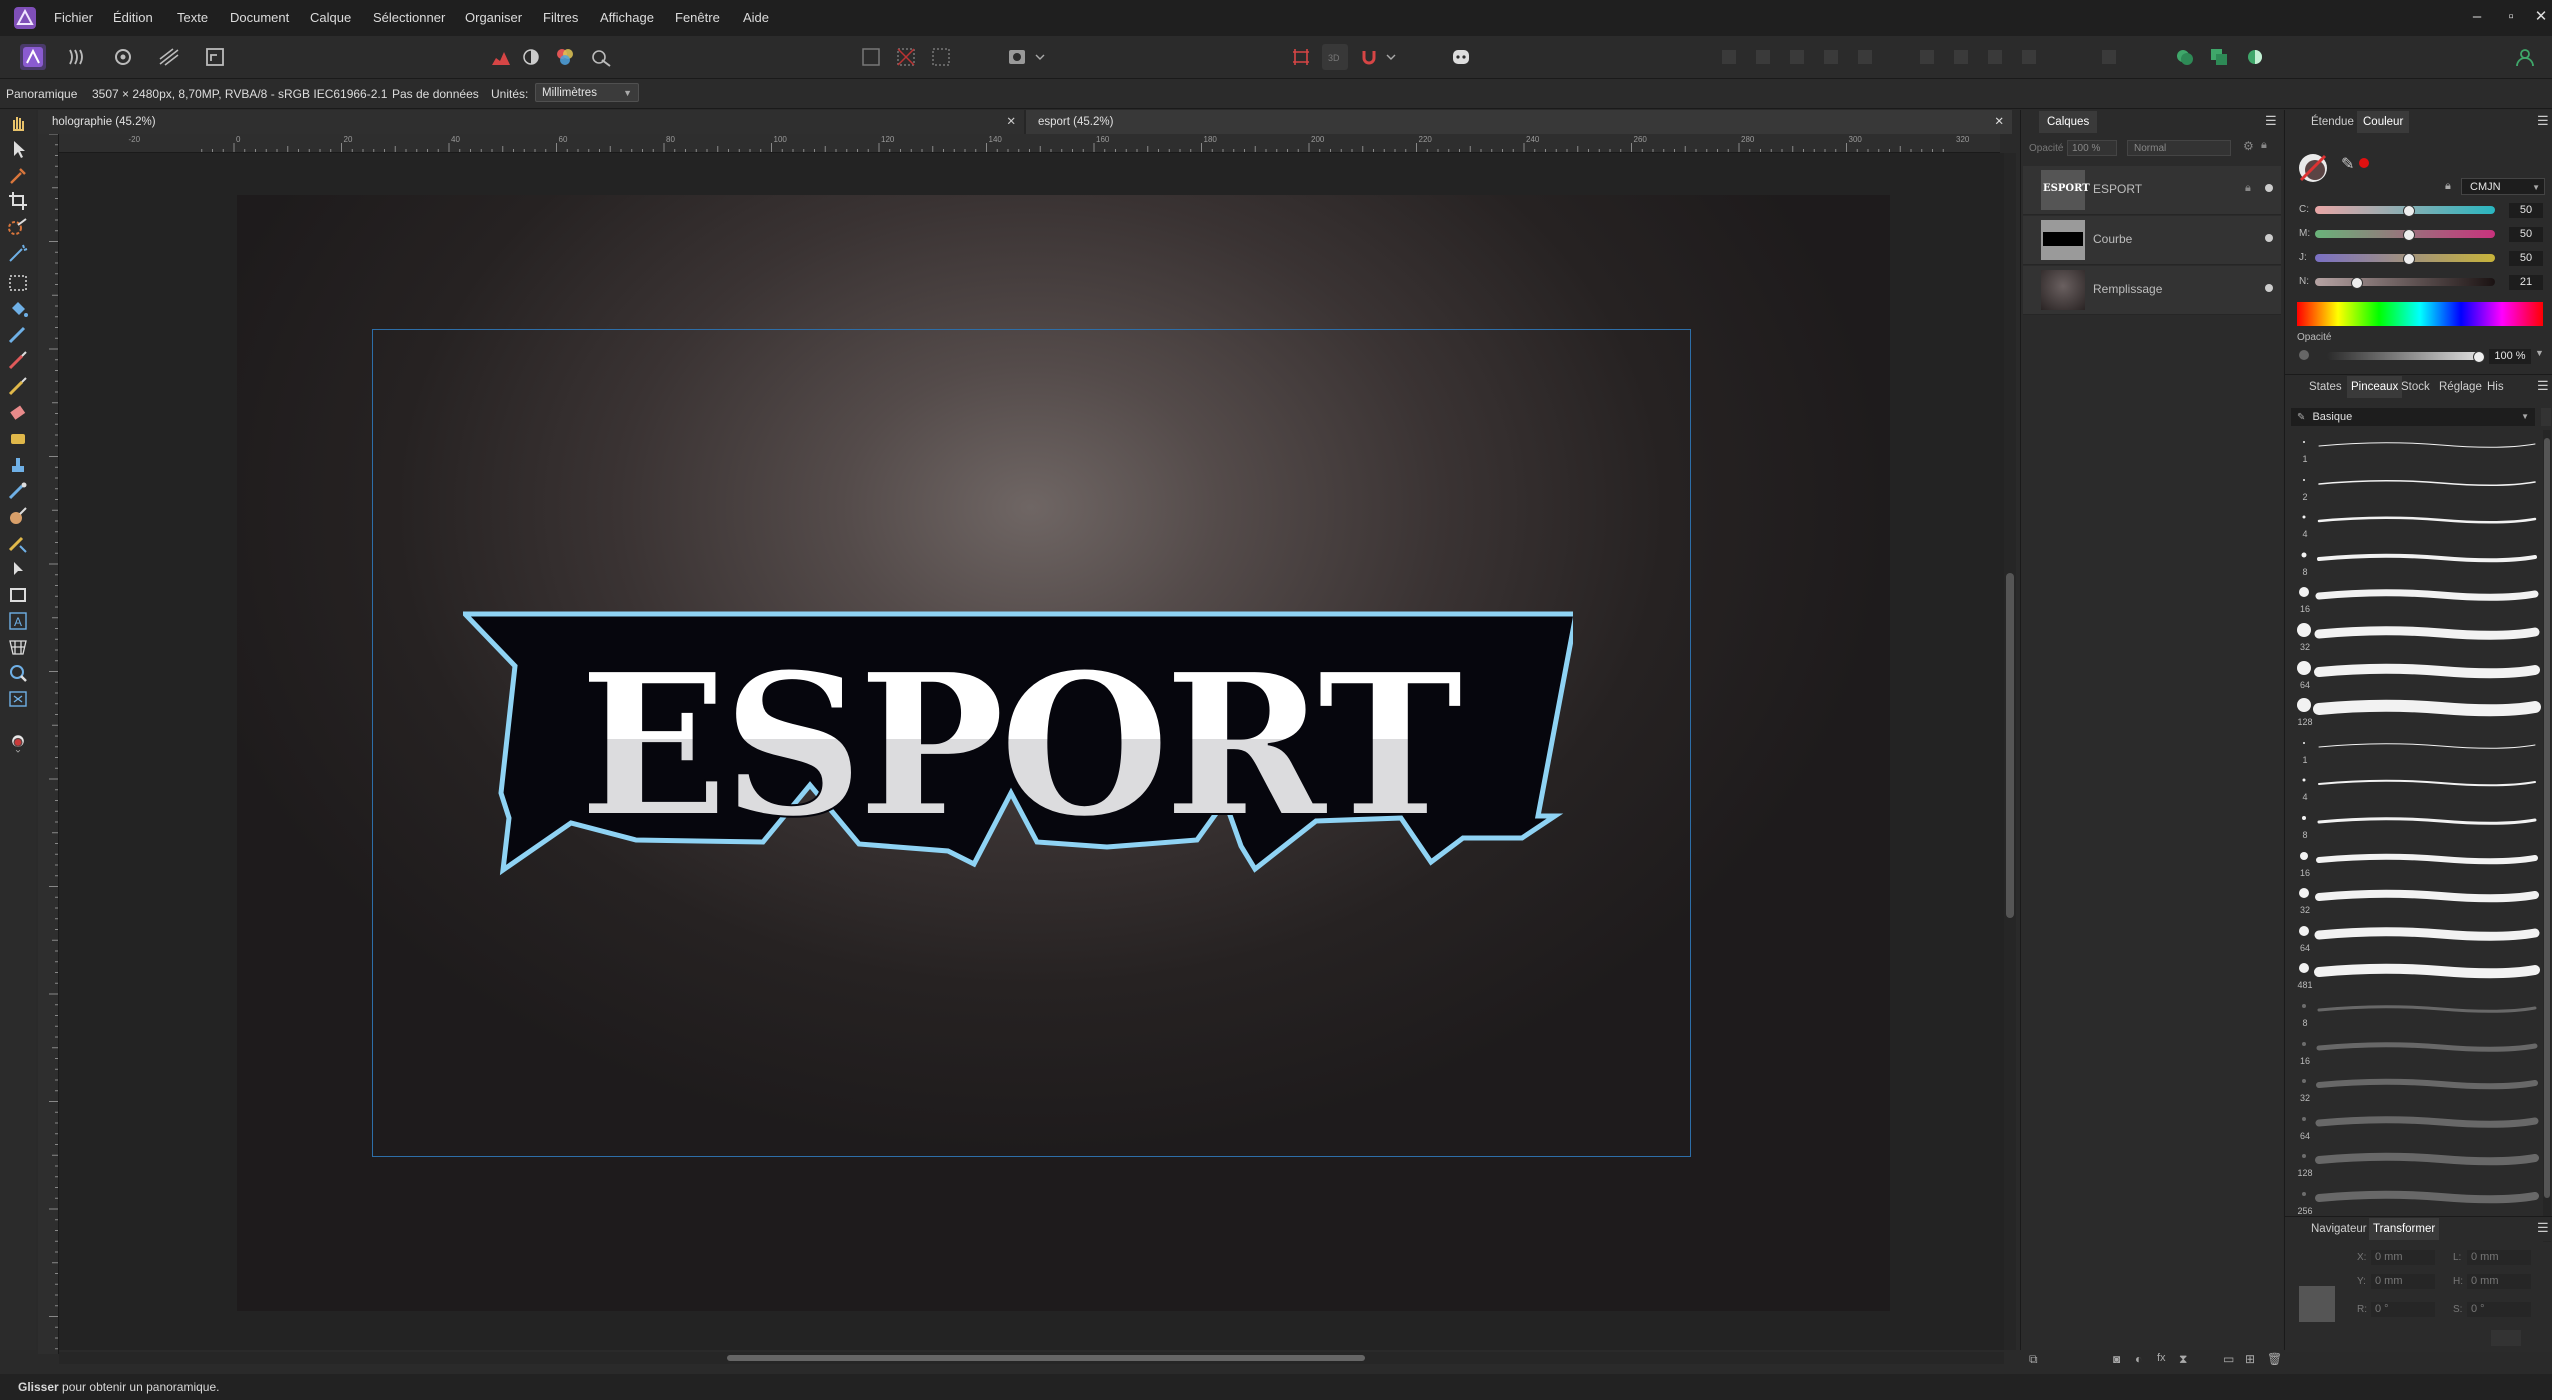  Describe the element at coordinates (18, 201) in the screenshot. I see `crop-tool-icon` at that location.